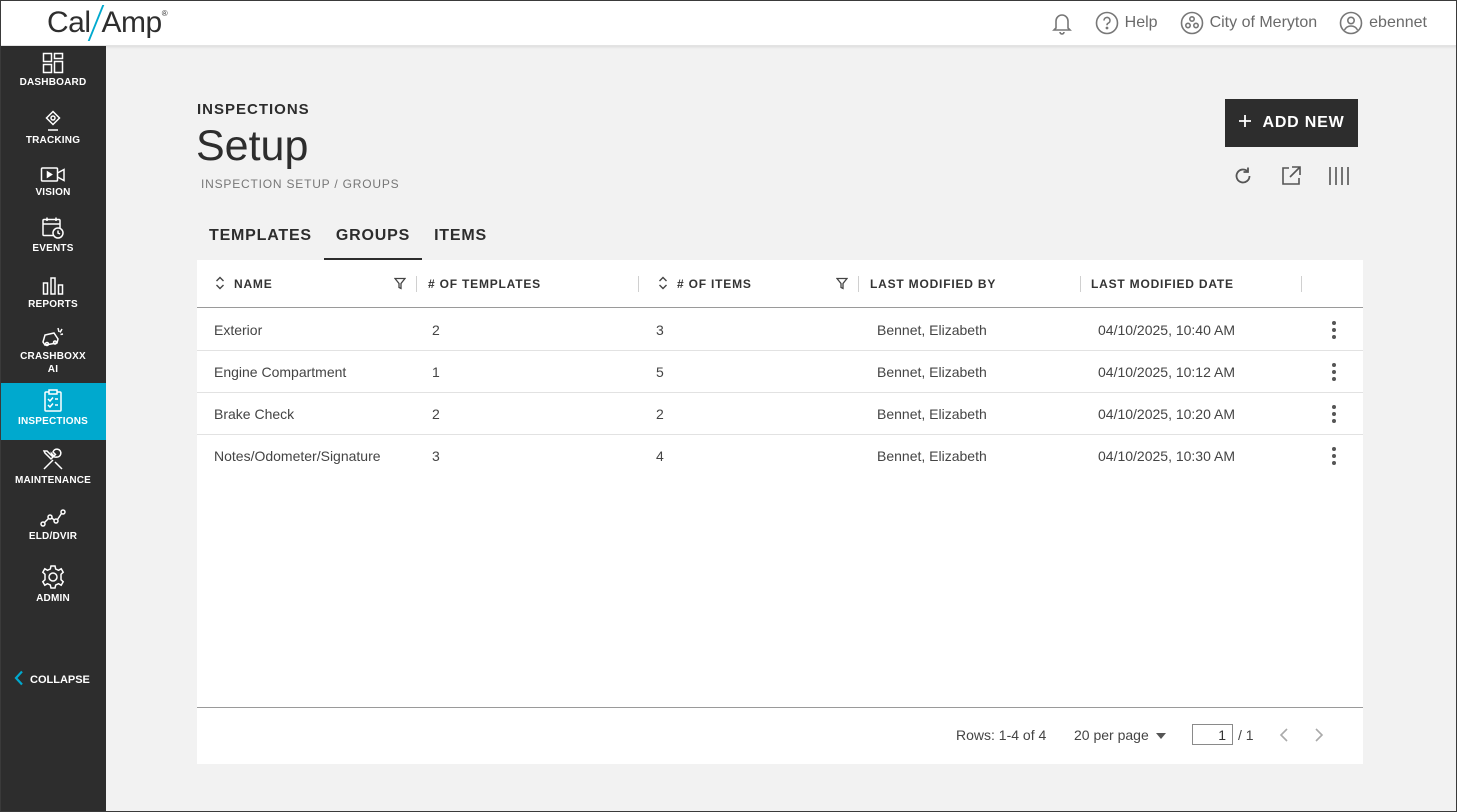 The width and height of the screenshot is (1457, 812). Describe the element at coordinates (373, 240) in the screenshot. I see `tab-groups: GROUPS` at that location.